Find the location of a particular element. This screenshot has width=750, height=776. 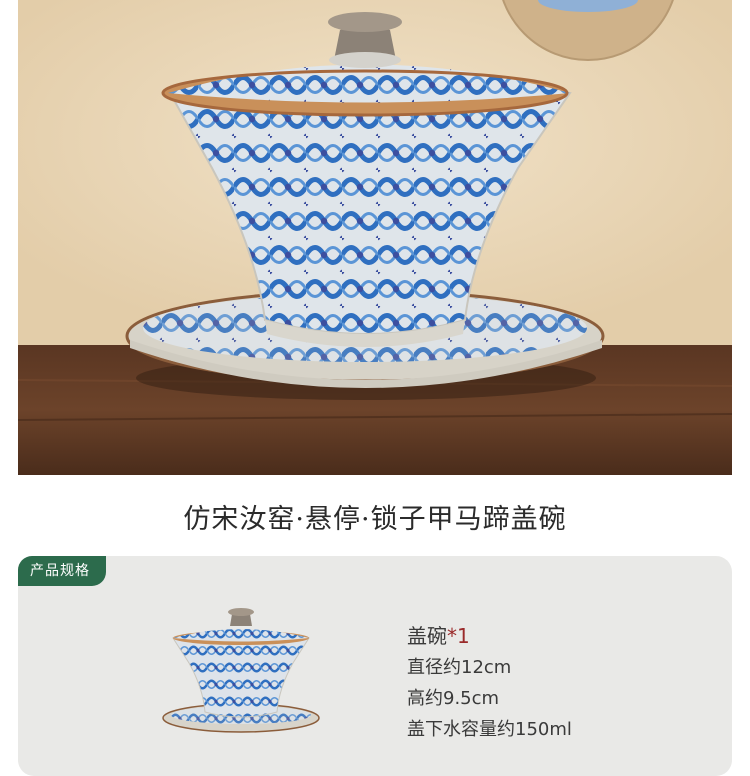

spec-height: 高约9.5cm is located at coordinates (453, 698).